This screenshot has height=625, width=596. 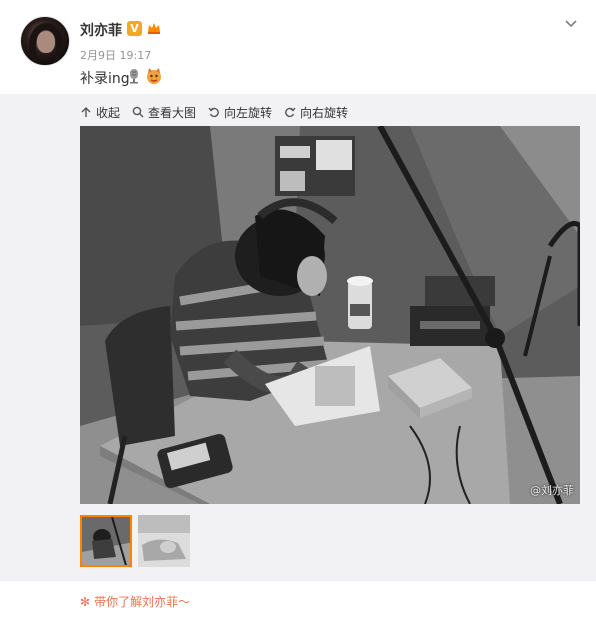 I want to click on cat-emoji-icon, so click(x=154, y=76).